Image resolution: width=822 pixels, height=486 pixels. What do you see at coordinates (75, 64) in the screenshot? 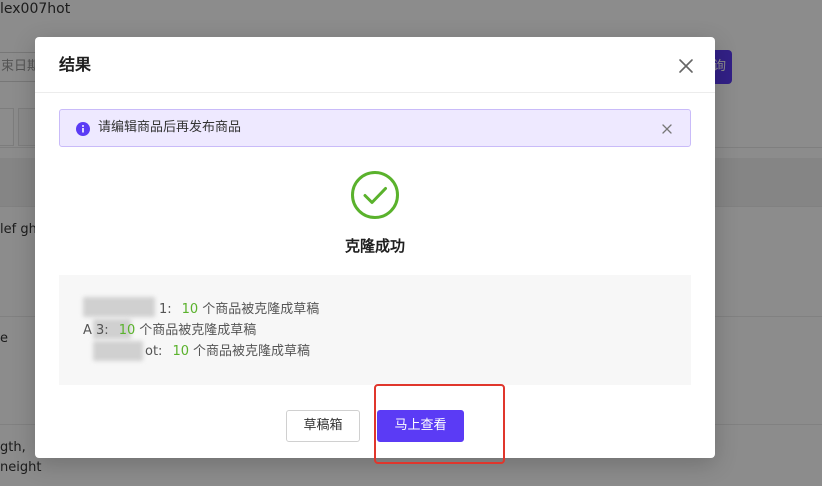
I see `modal-title: 结果` at bounding box center [75, 64].